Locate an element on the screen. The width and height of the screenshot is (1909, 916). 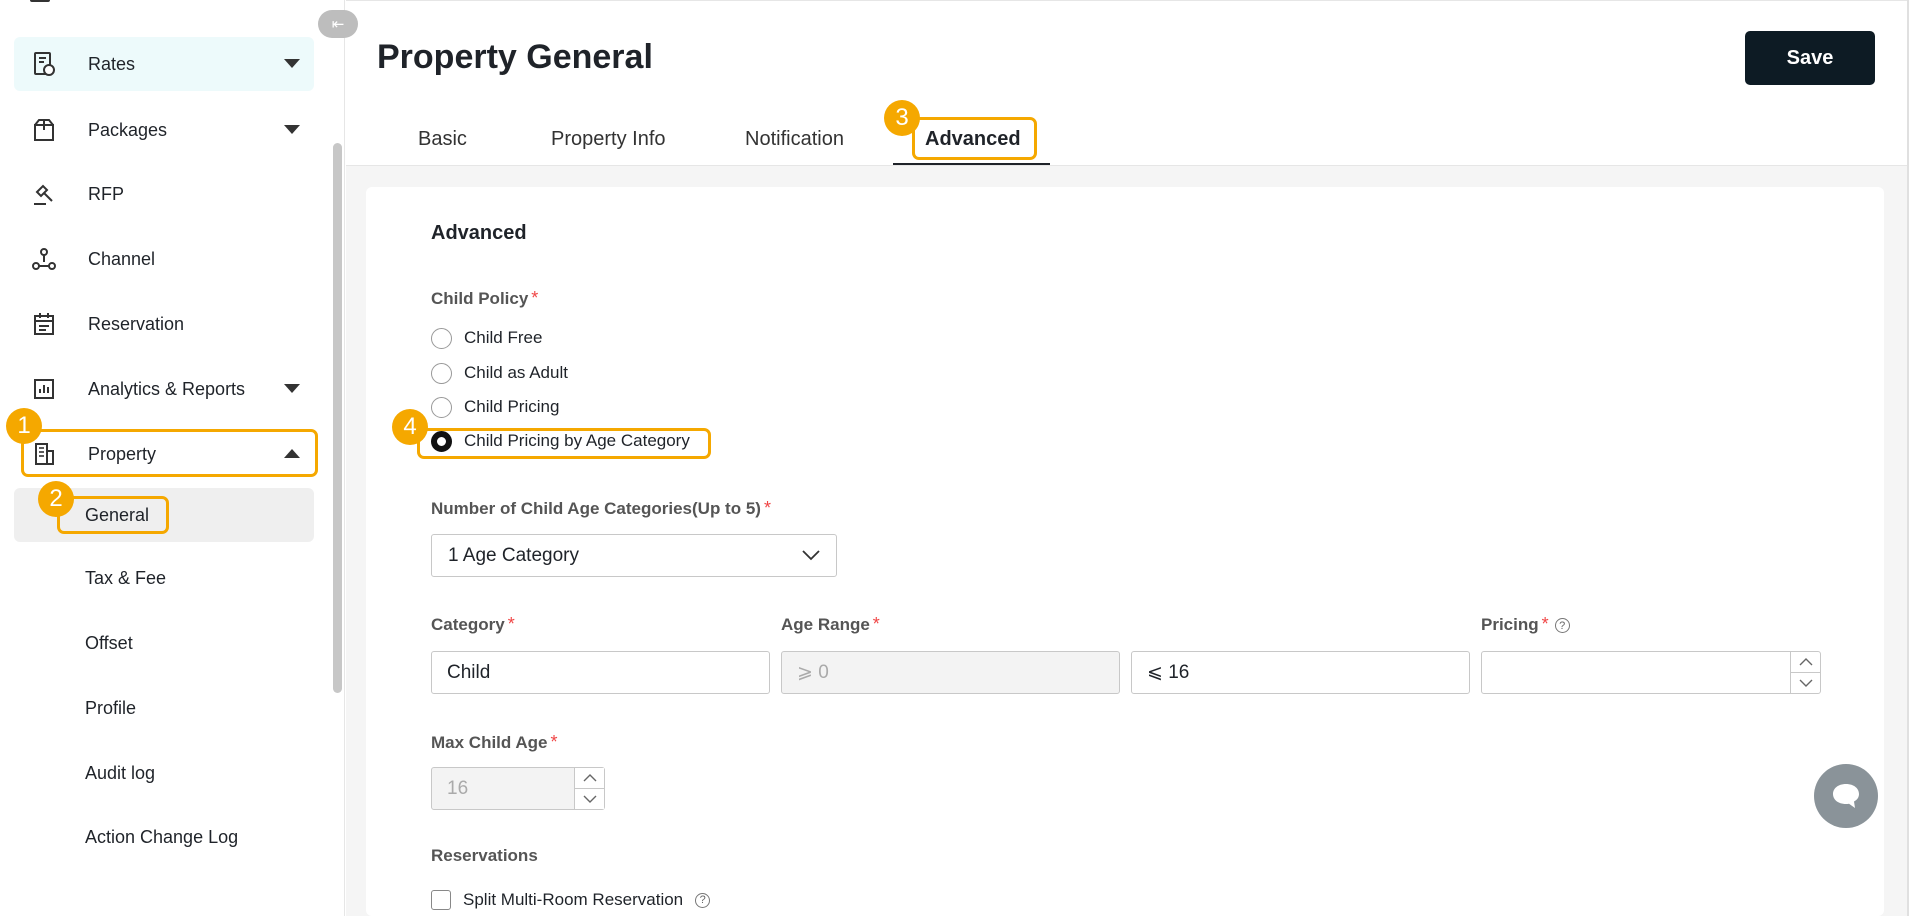
sidebar-item-packages: Packages is located at coordinates (164, 130).